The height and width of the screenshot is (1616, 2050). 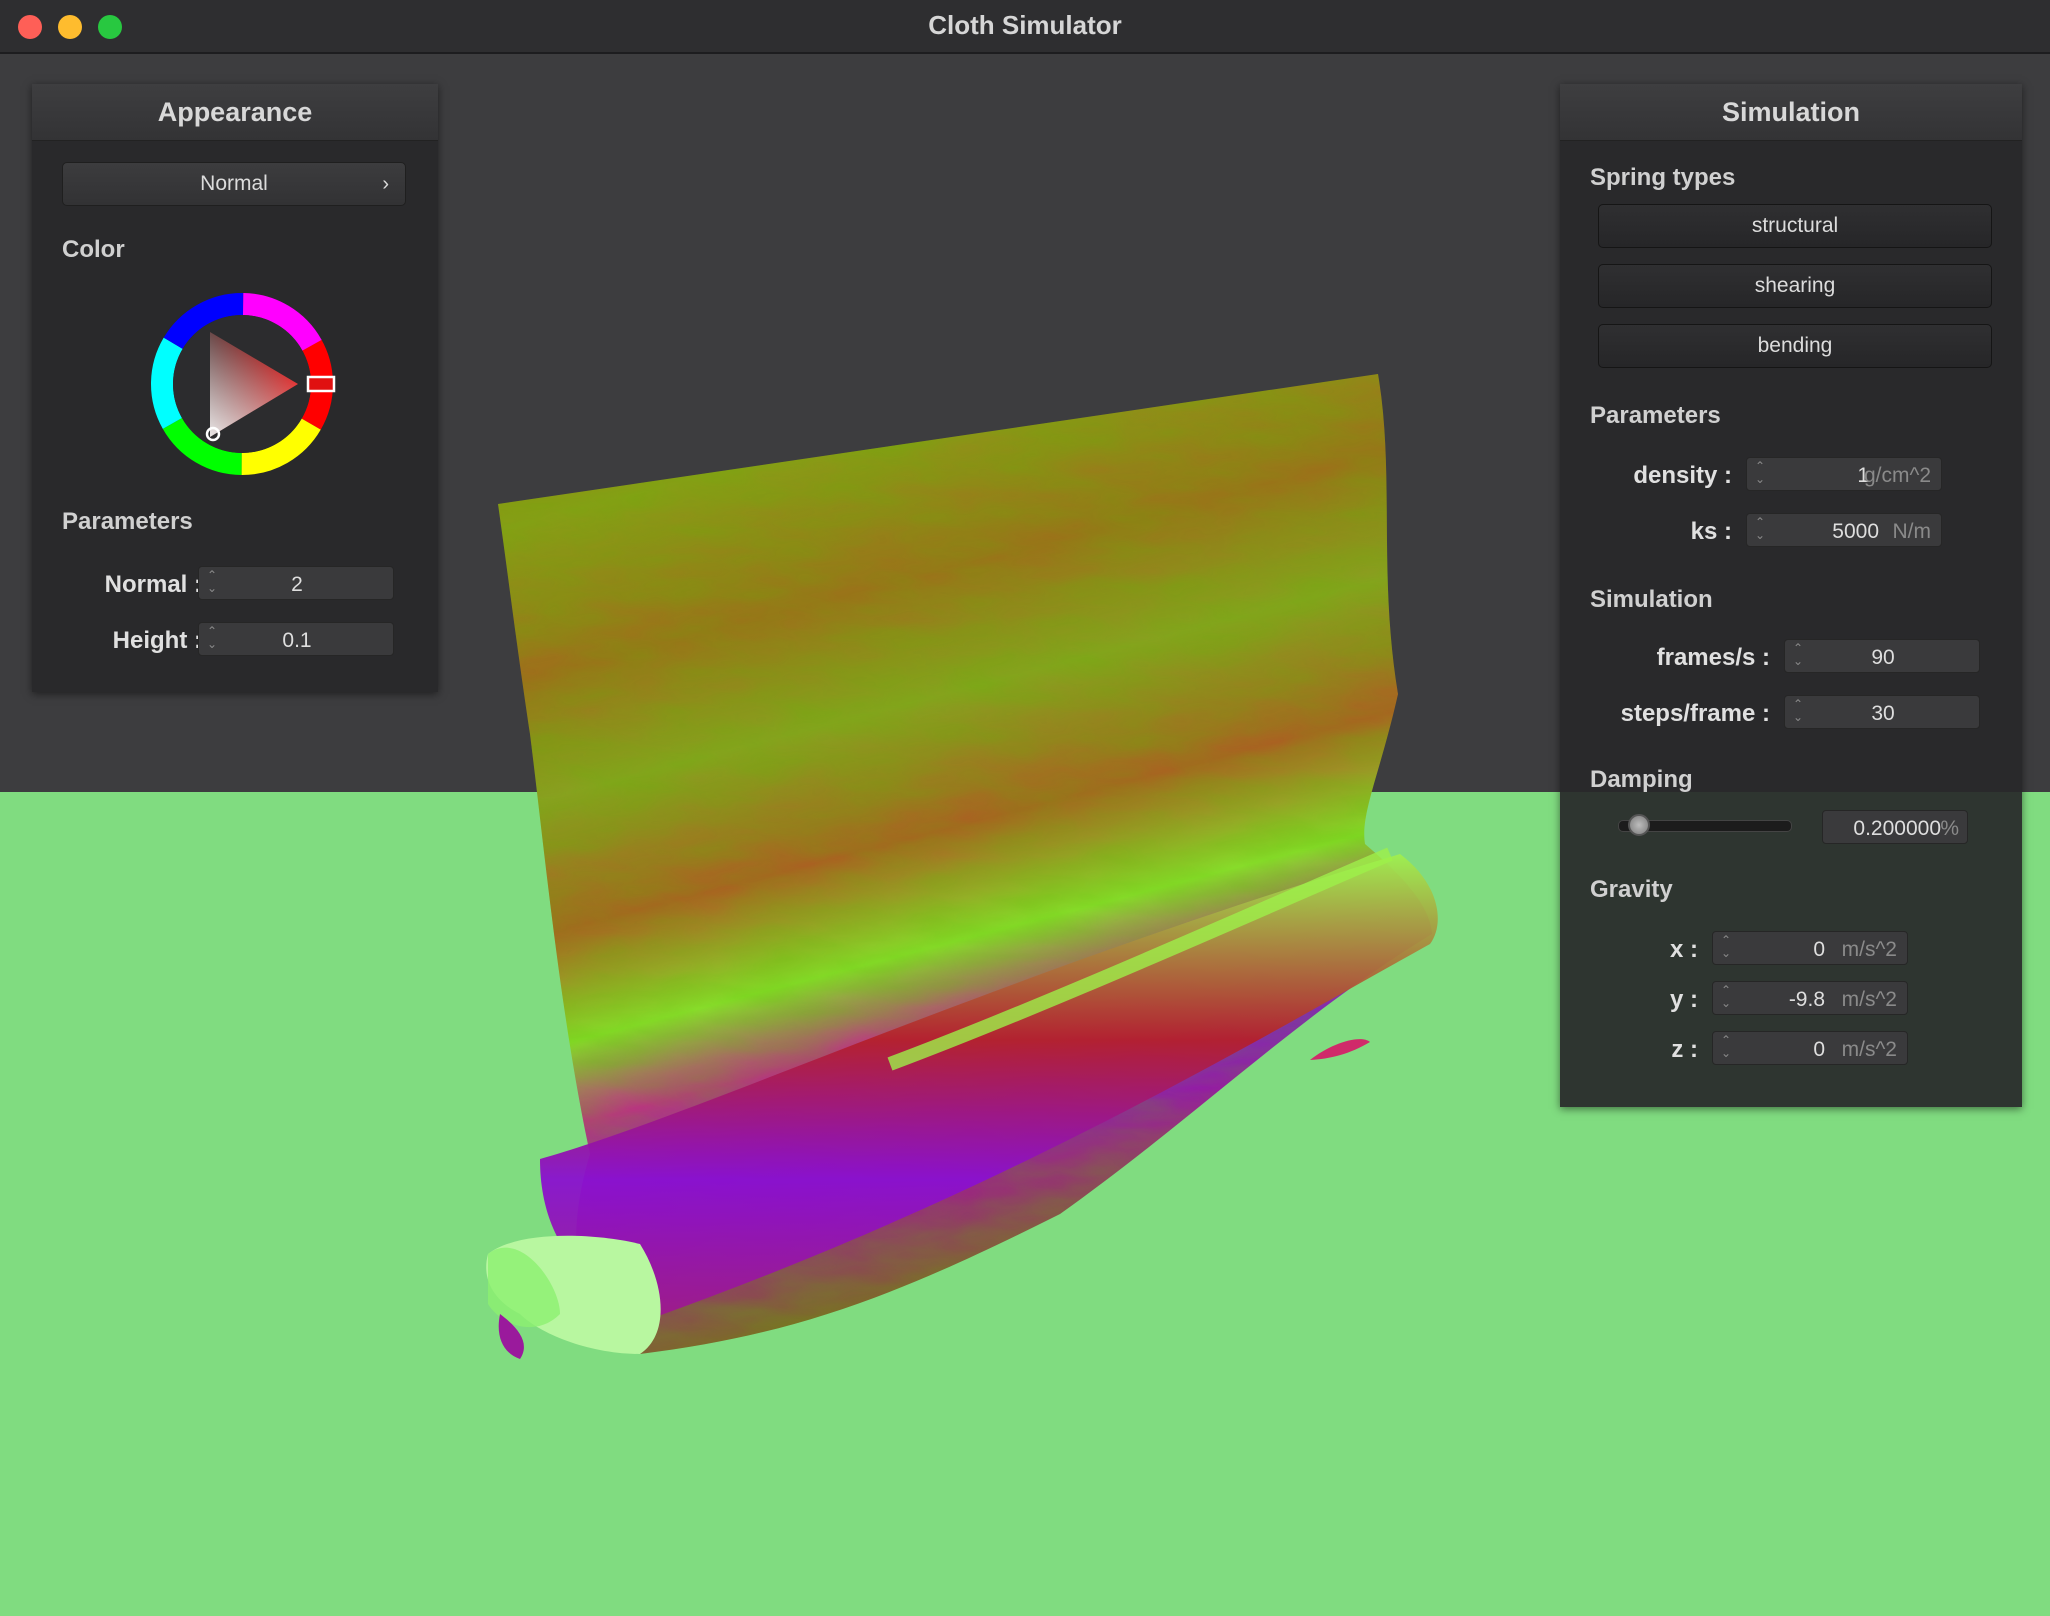 What do you see at coordinates (1795, 286) in the screenshot?
I see `spring-shearing-button: shearing` at bounding box center [1795, 286].